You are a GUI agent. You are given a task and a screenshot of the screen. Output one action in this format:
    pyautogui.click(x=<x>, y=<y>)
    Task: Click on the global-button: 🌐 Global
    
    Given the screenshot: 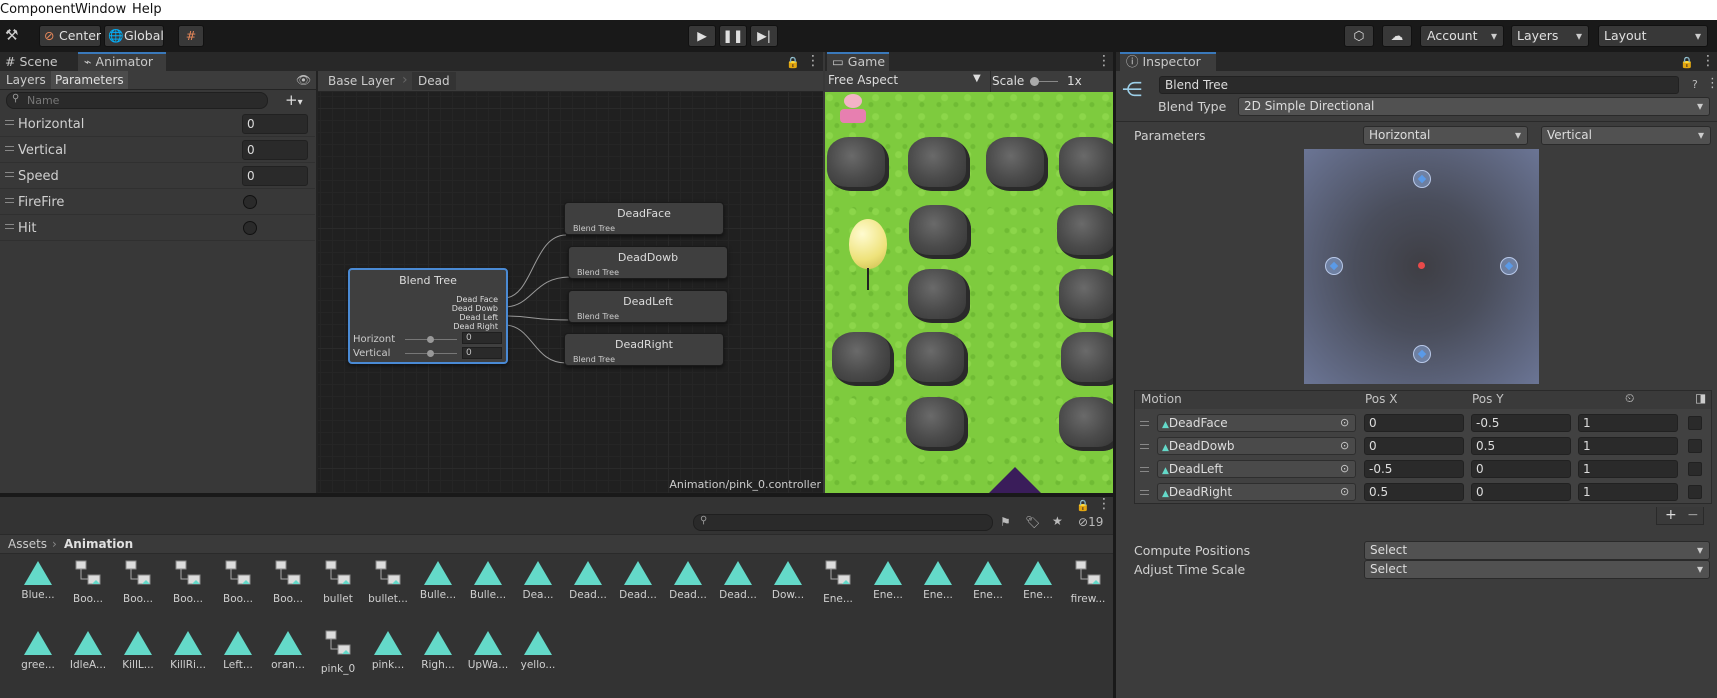 What is the action you would take?
    pyautogui.click(x=134, y=36)
    